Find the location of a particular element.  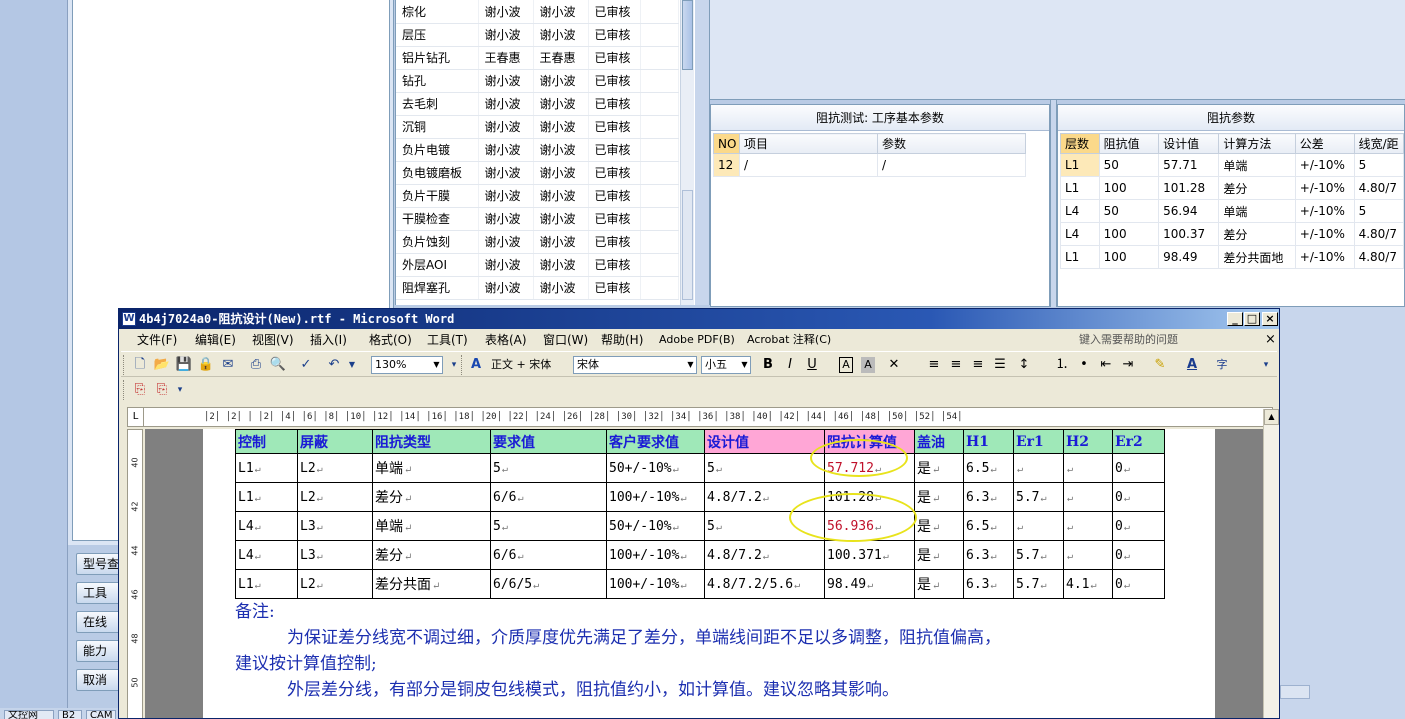

doc-column-header: Er2 is located at coordinates (1138, 441).